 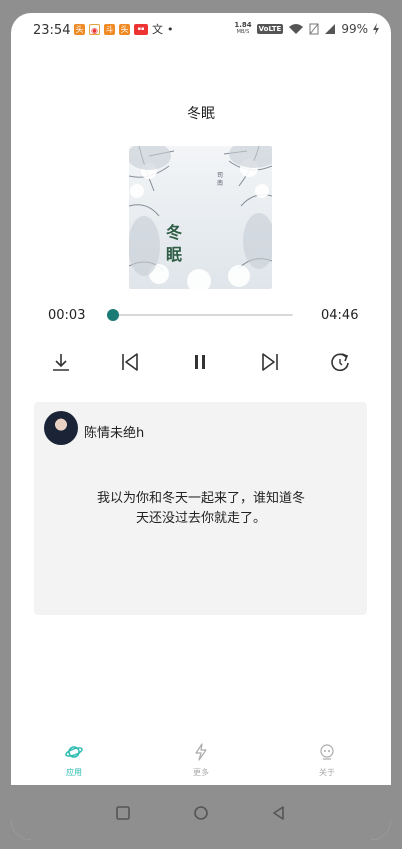 What do you see at coordinates (296, 29) in the screenshot?
I see `wifi-icon` at bounding box center [296, 29].